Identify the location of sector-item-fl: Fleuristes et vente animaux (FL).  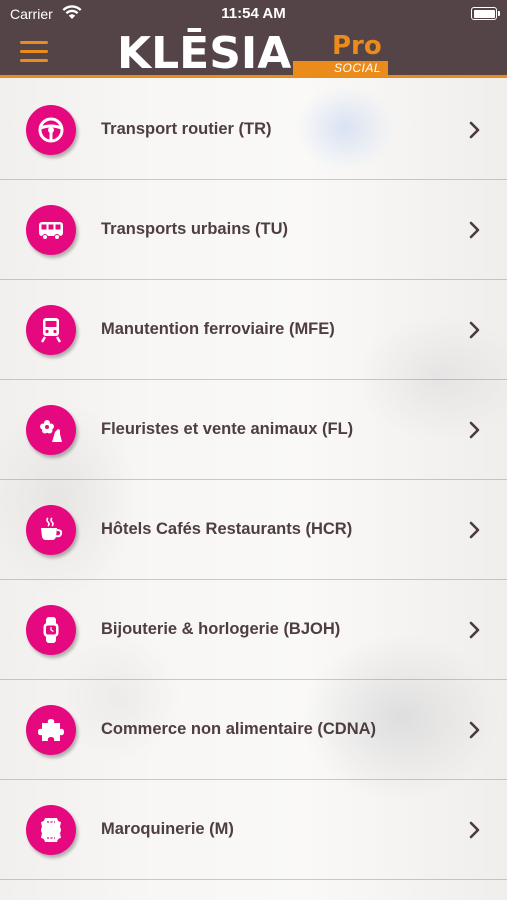
(253, 430).